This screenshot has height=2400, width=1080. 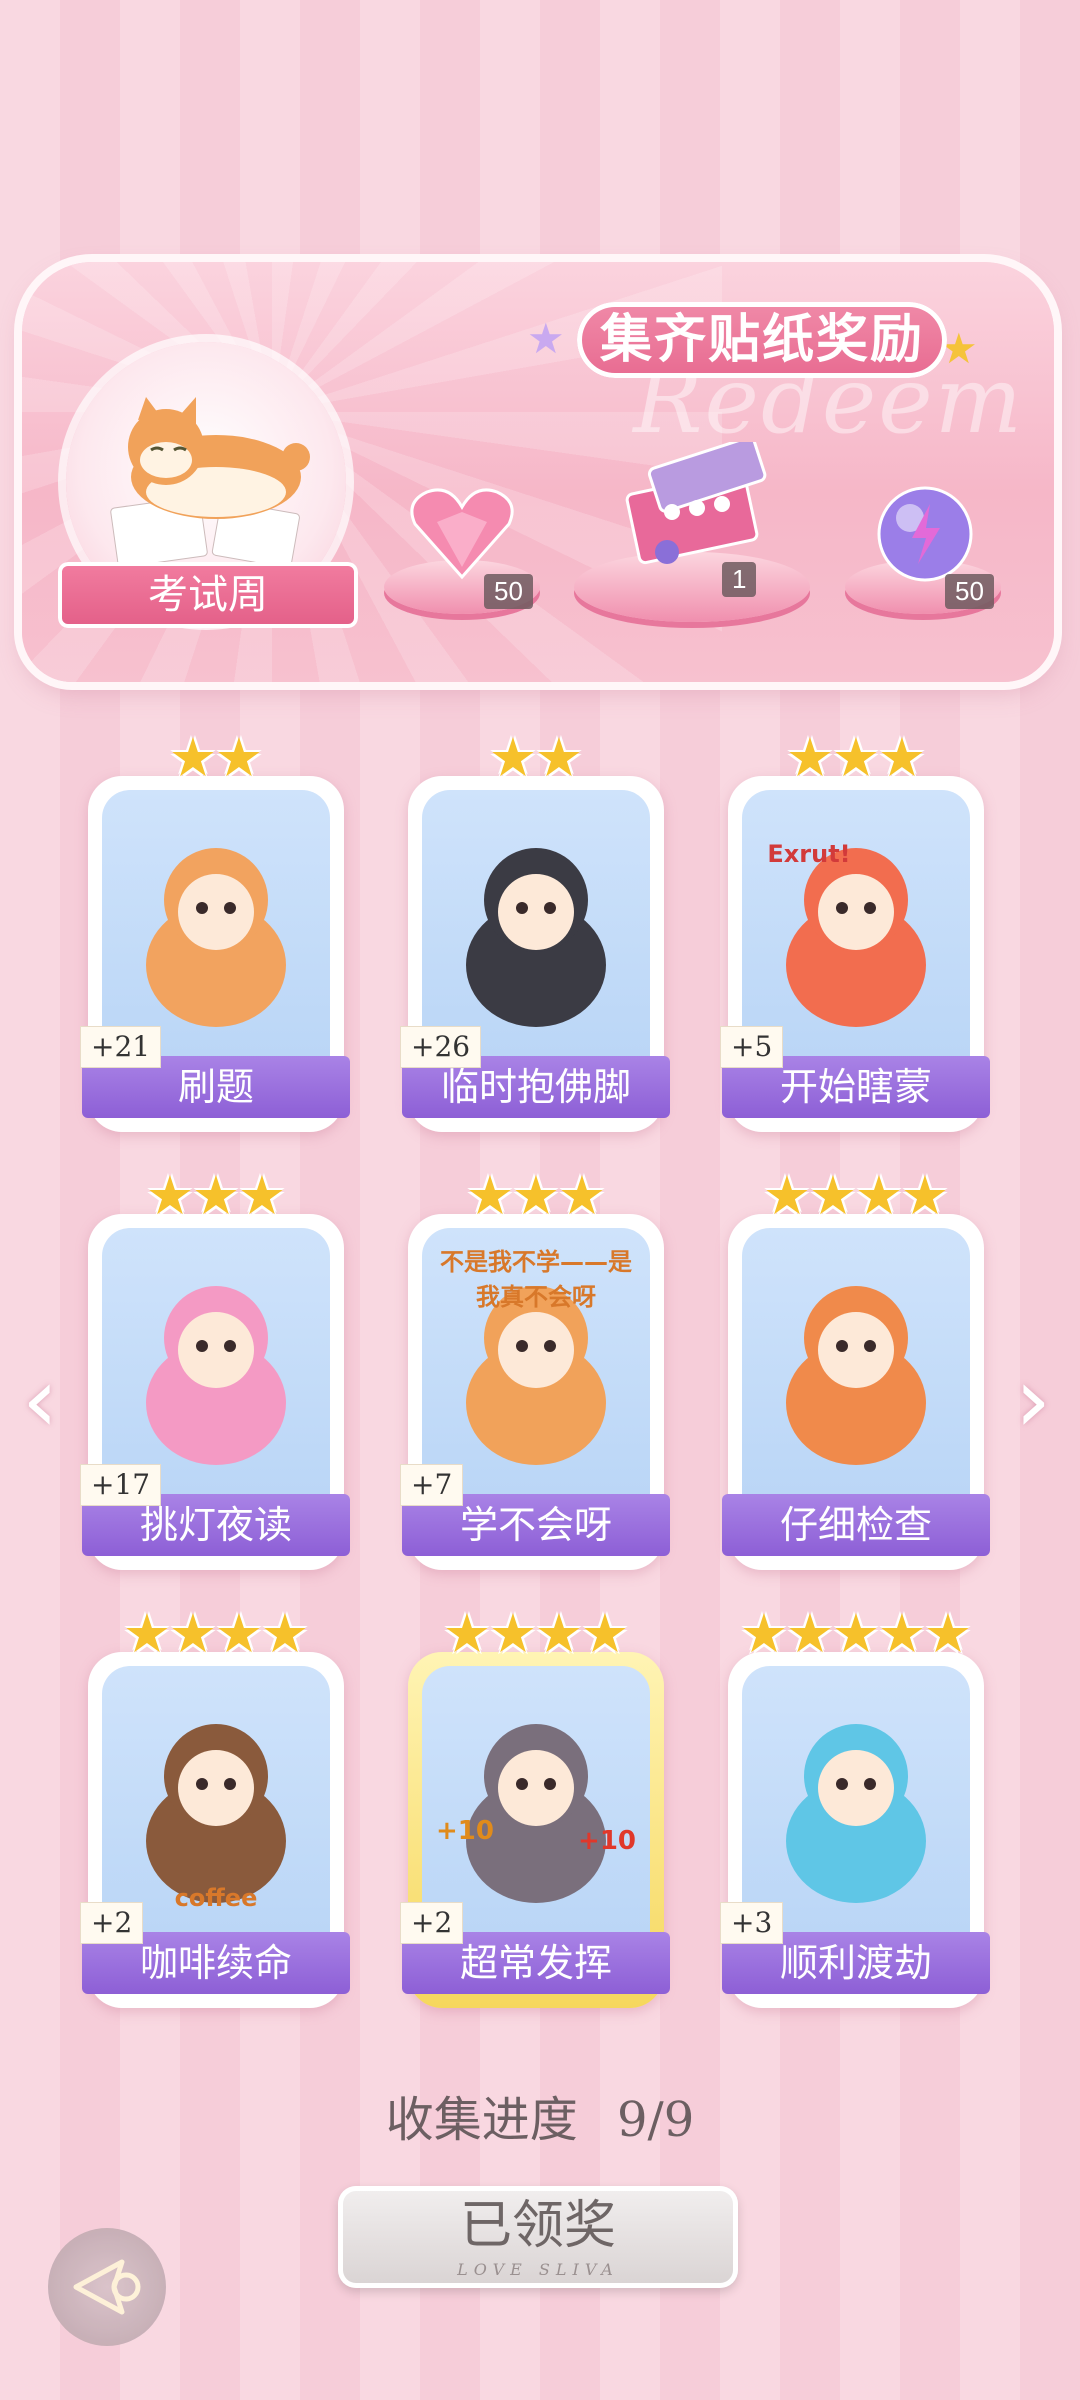 What do you see at coordinates (462, 534) in the screenshot?
I see `pink-heart-gem-icon` at bounding box center [462, 534].